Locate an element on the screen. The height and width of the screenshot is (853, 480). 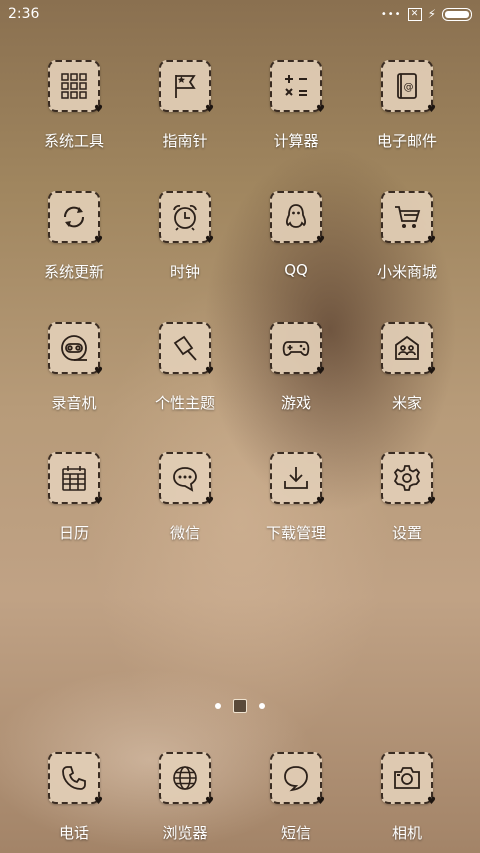
calendar-icon: ♥ is located at coordinates (75, 479).